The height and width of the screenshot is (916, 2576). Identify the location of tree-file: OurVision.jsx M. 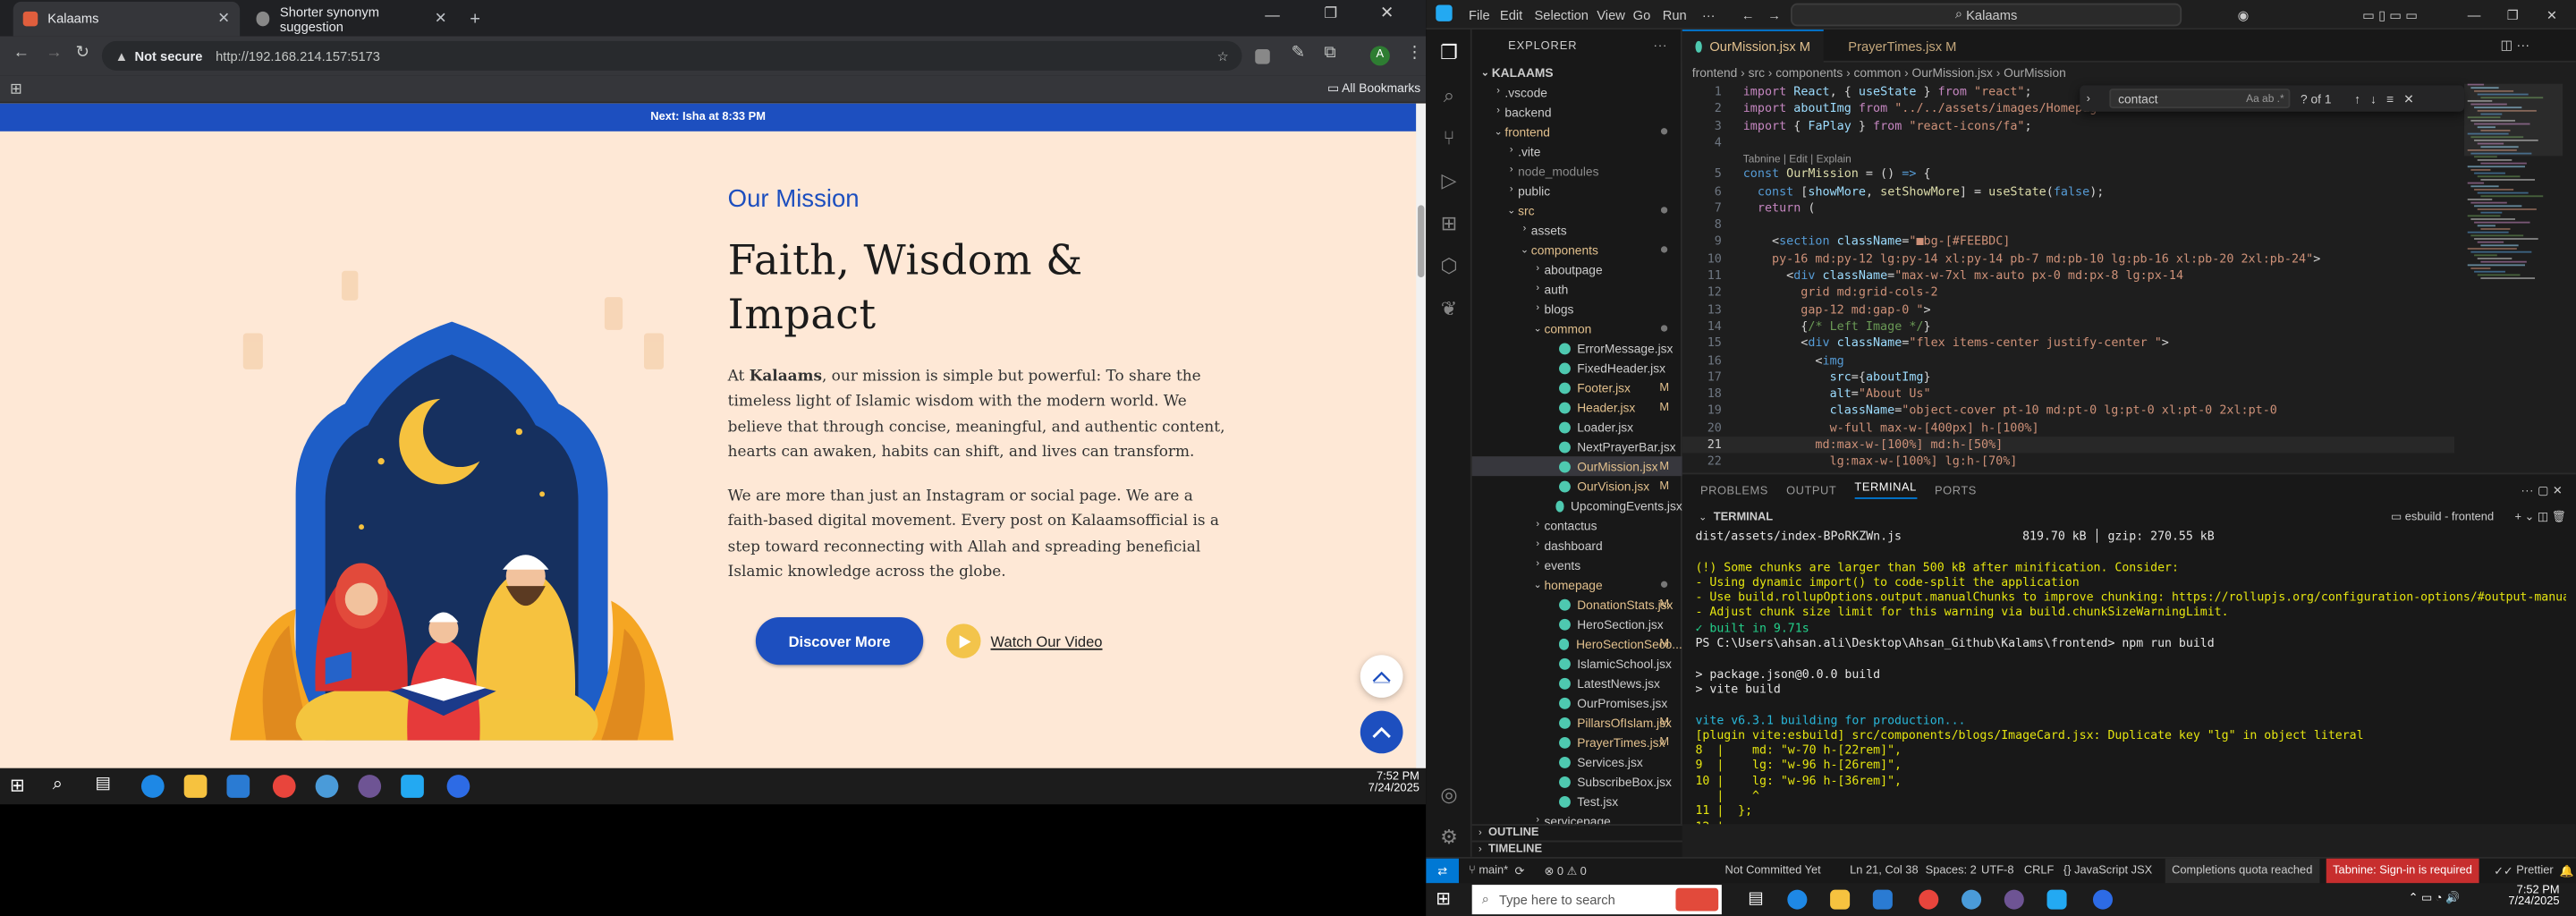
(1577, 486).